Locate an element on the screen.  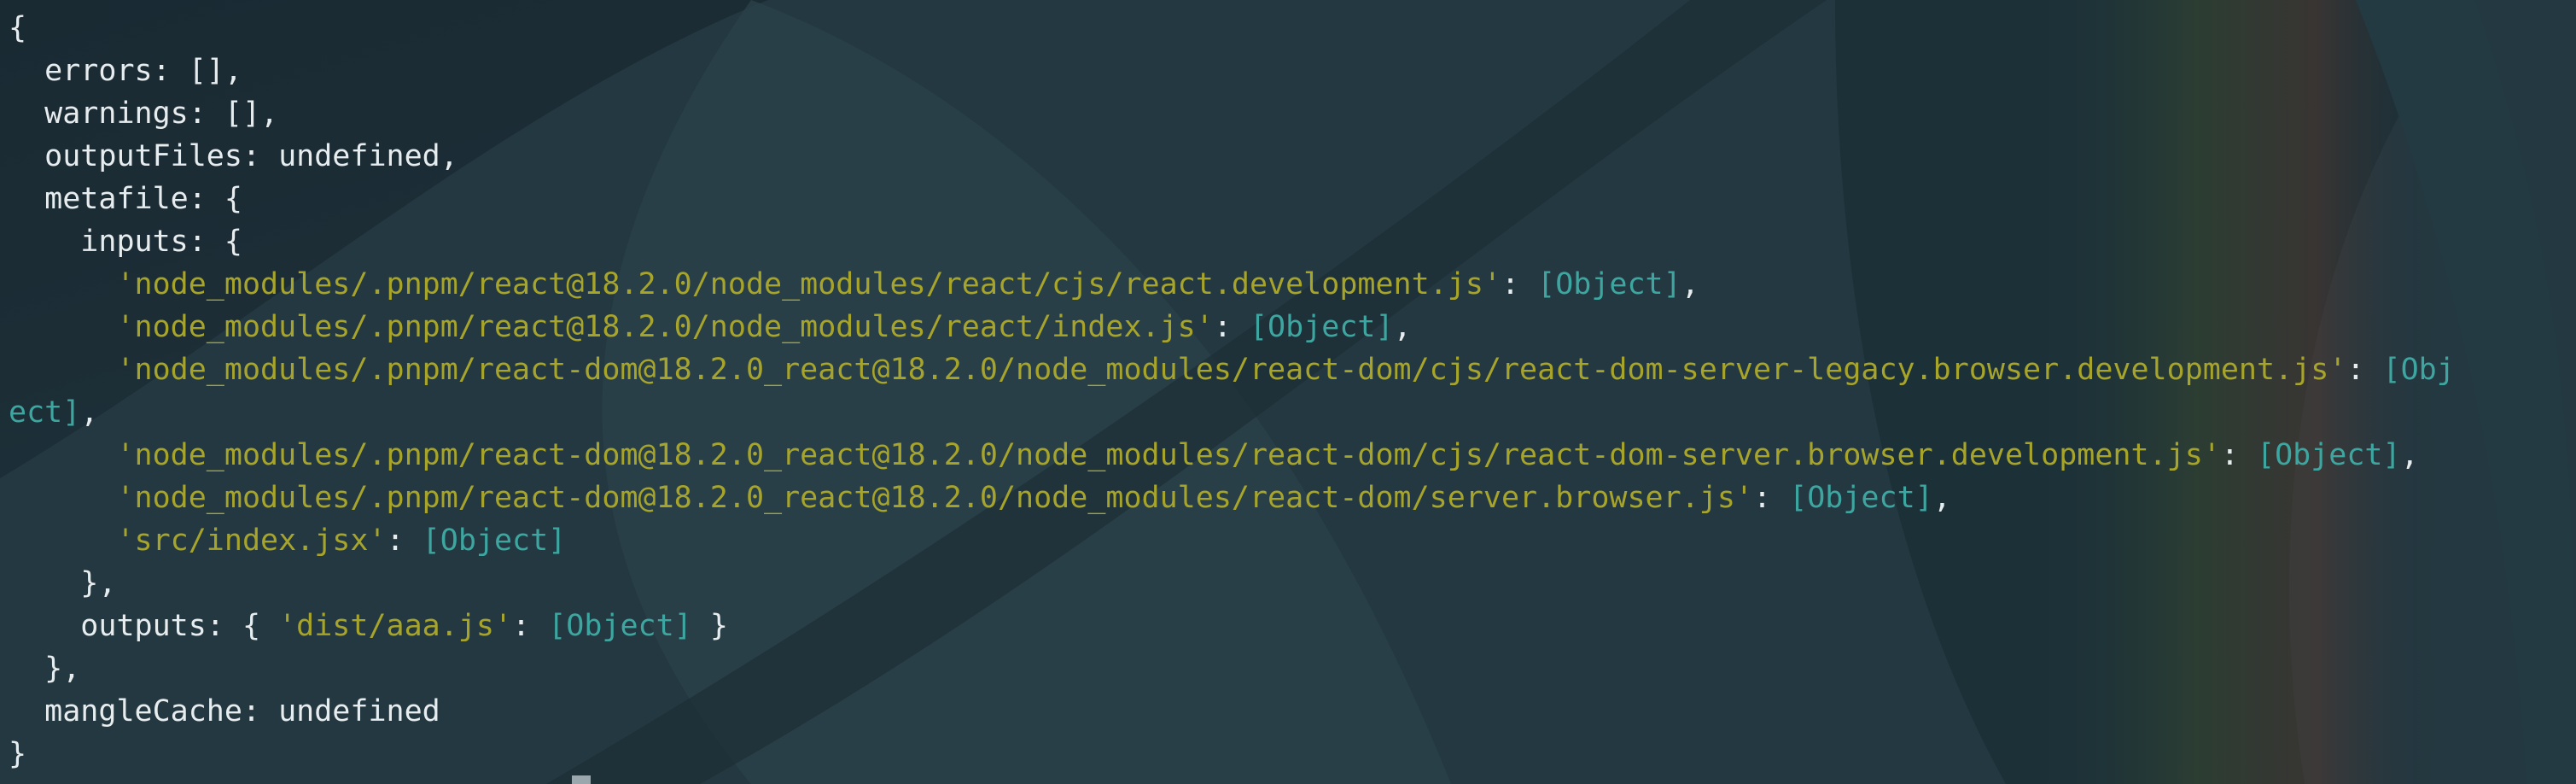
punctuation-token: metafile: { is located at coordinates (143, 199).